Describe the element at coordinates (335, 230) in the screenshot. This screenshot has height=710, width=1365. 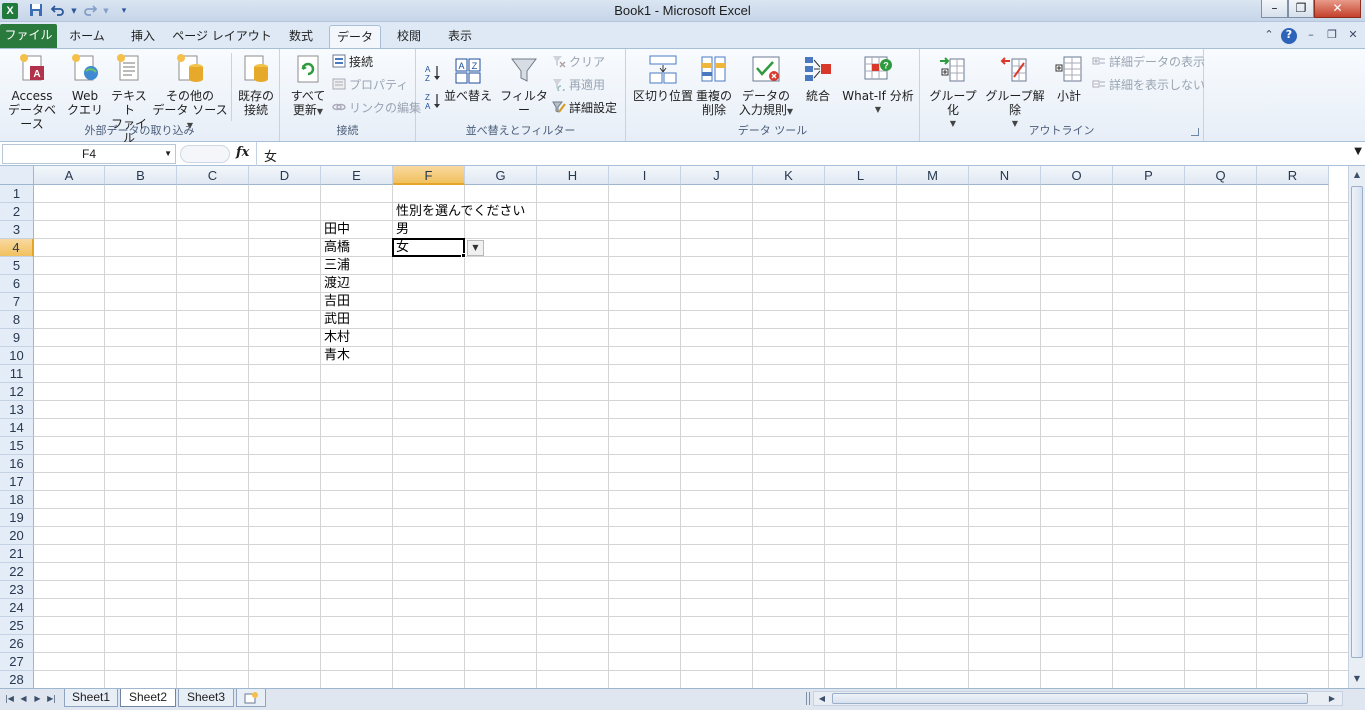
I see `cell-e3: 田中` at that location.